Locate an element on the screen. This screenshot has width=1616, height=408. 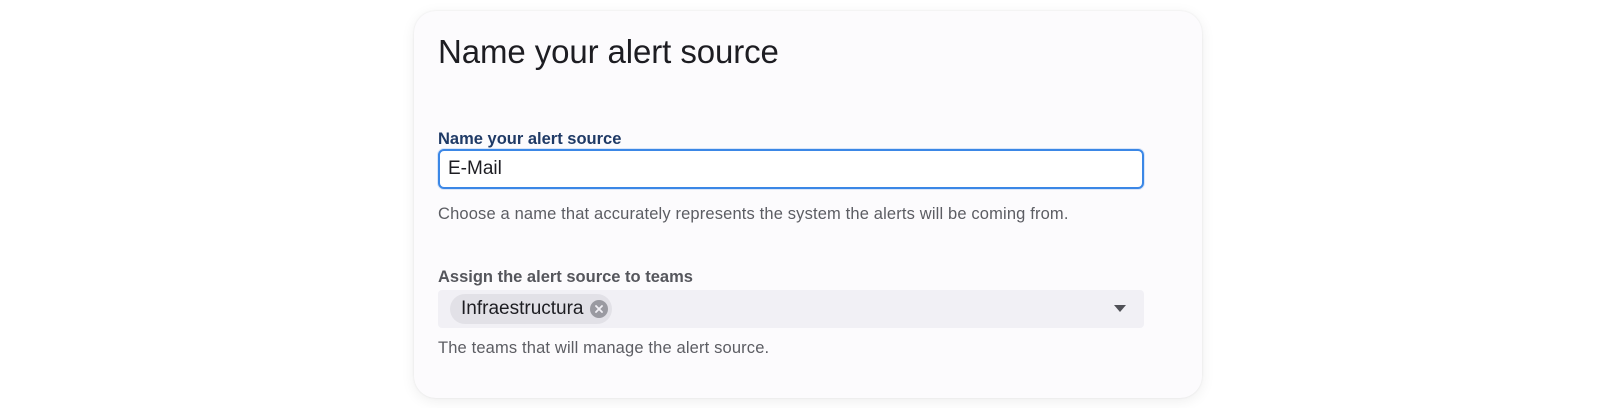
teams-field-label: Assign the alert source to teams is located at coordinates (565, 277).